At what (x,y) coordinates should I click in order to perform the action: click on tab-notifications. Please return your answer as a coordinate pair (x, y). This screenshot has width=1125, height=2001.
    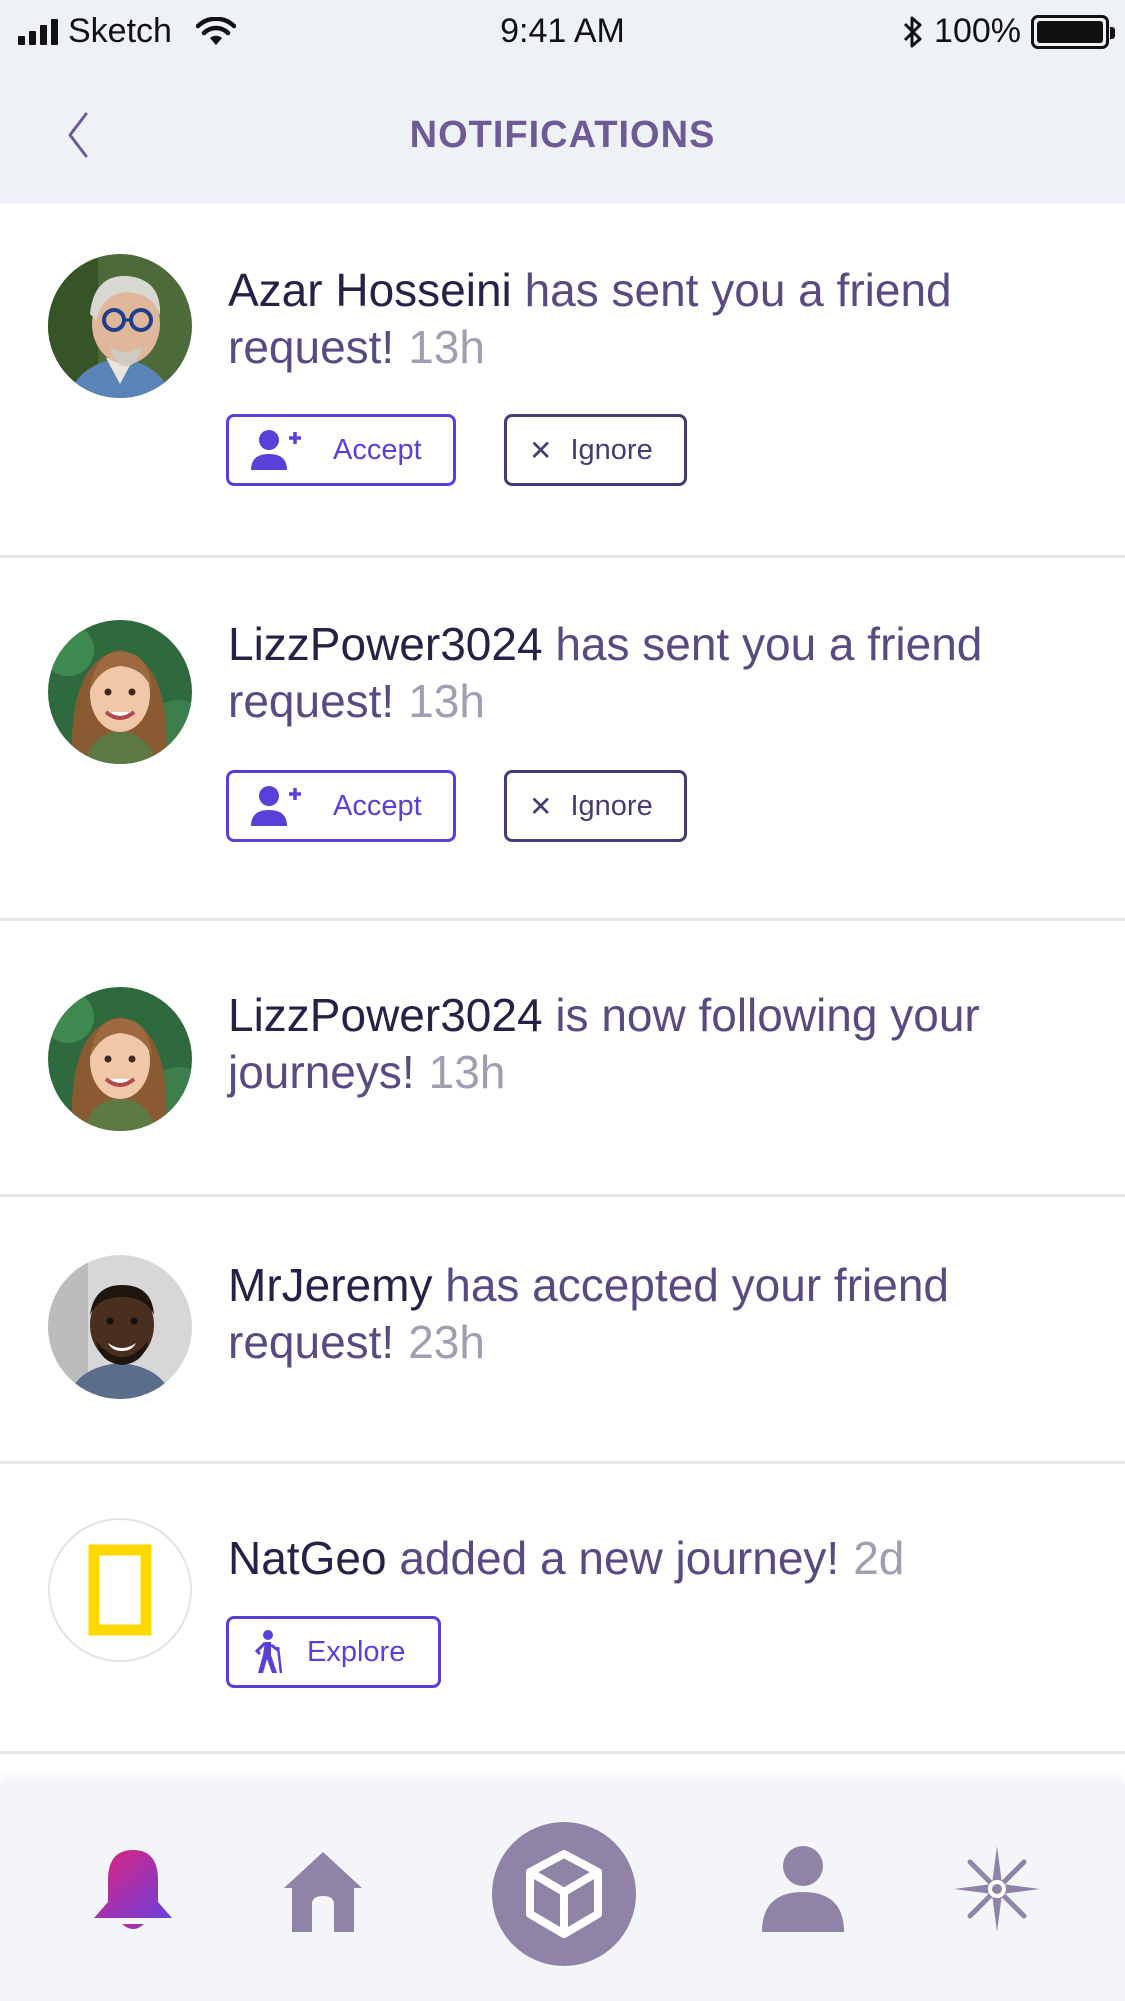
    Looking at the image, I should click on (133, 1889).